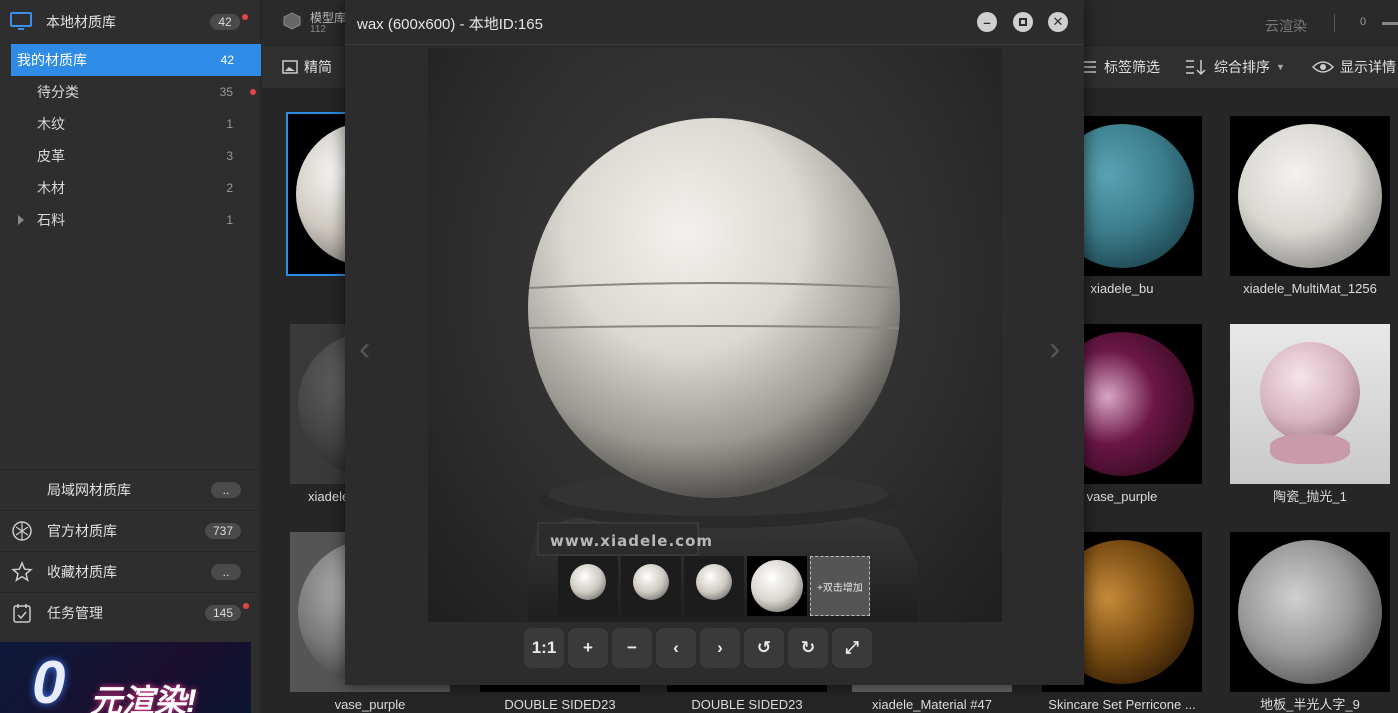 This screenshot has width=1398, height=713. Describe the element at coordinates (764, 648) in the screenshot. I see `rotate-left-button: ↺` at that location.